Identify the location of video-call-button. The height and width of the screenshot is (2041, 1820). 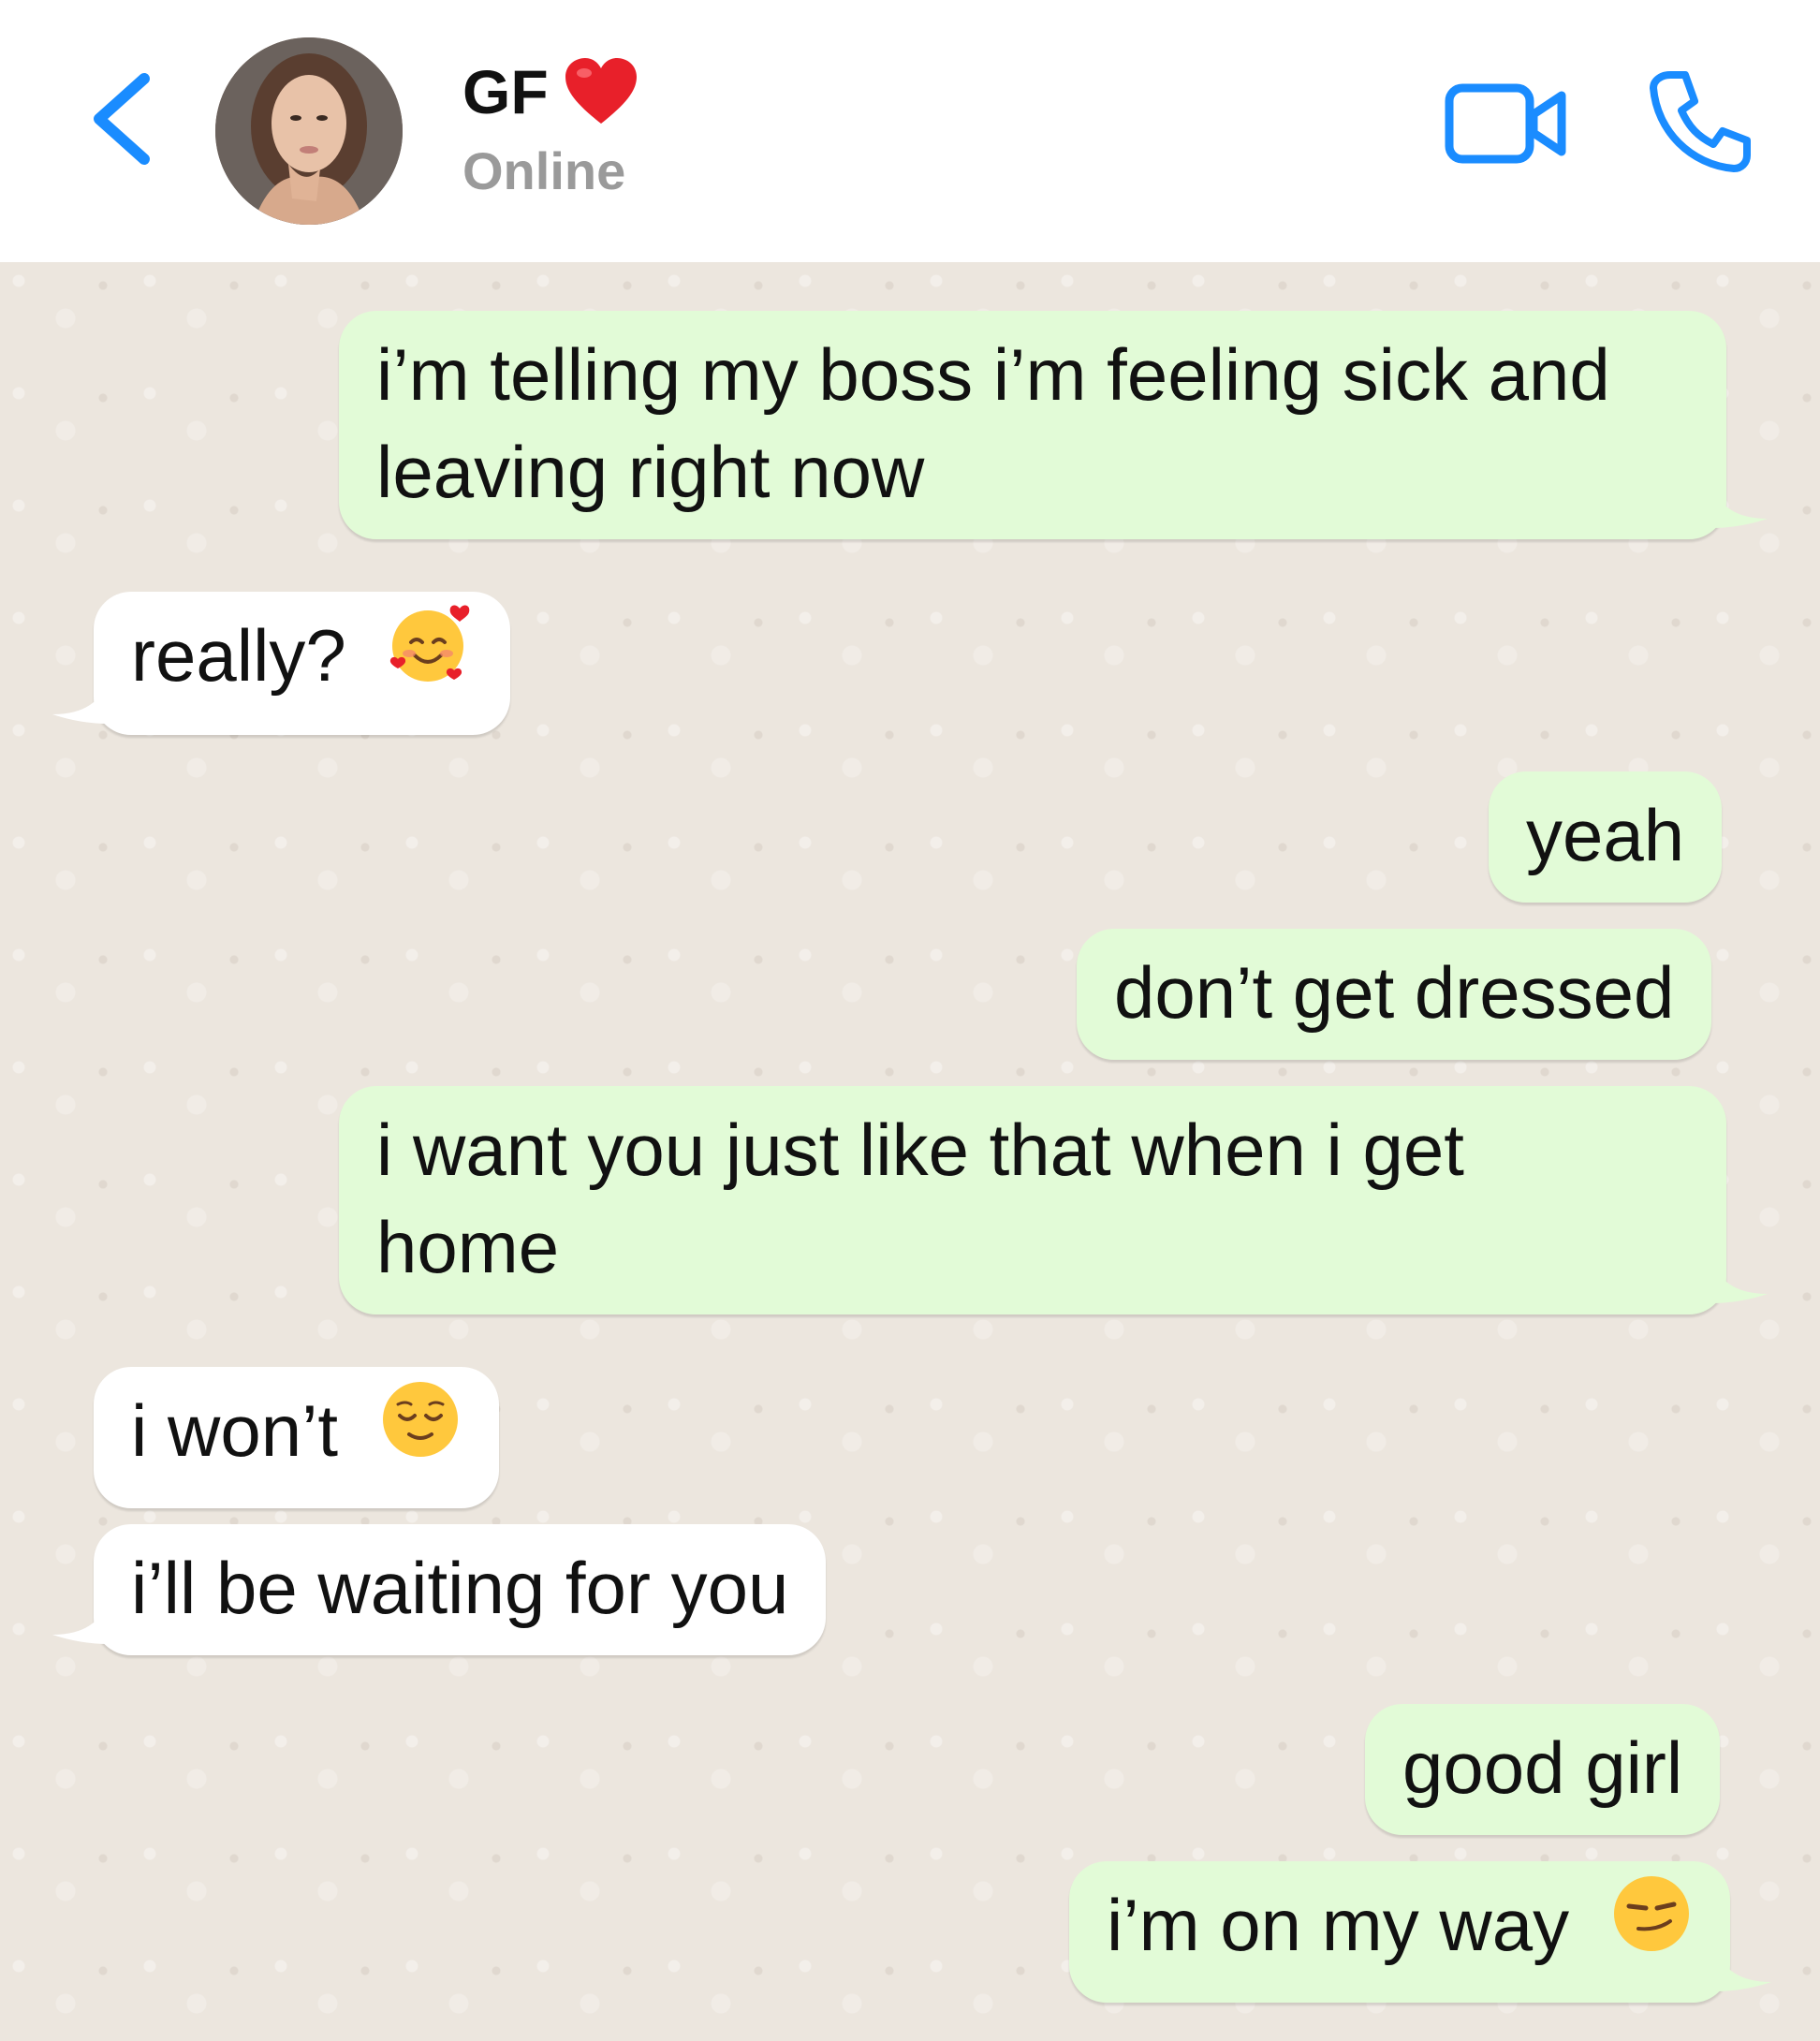
(1507, 123).